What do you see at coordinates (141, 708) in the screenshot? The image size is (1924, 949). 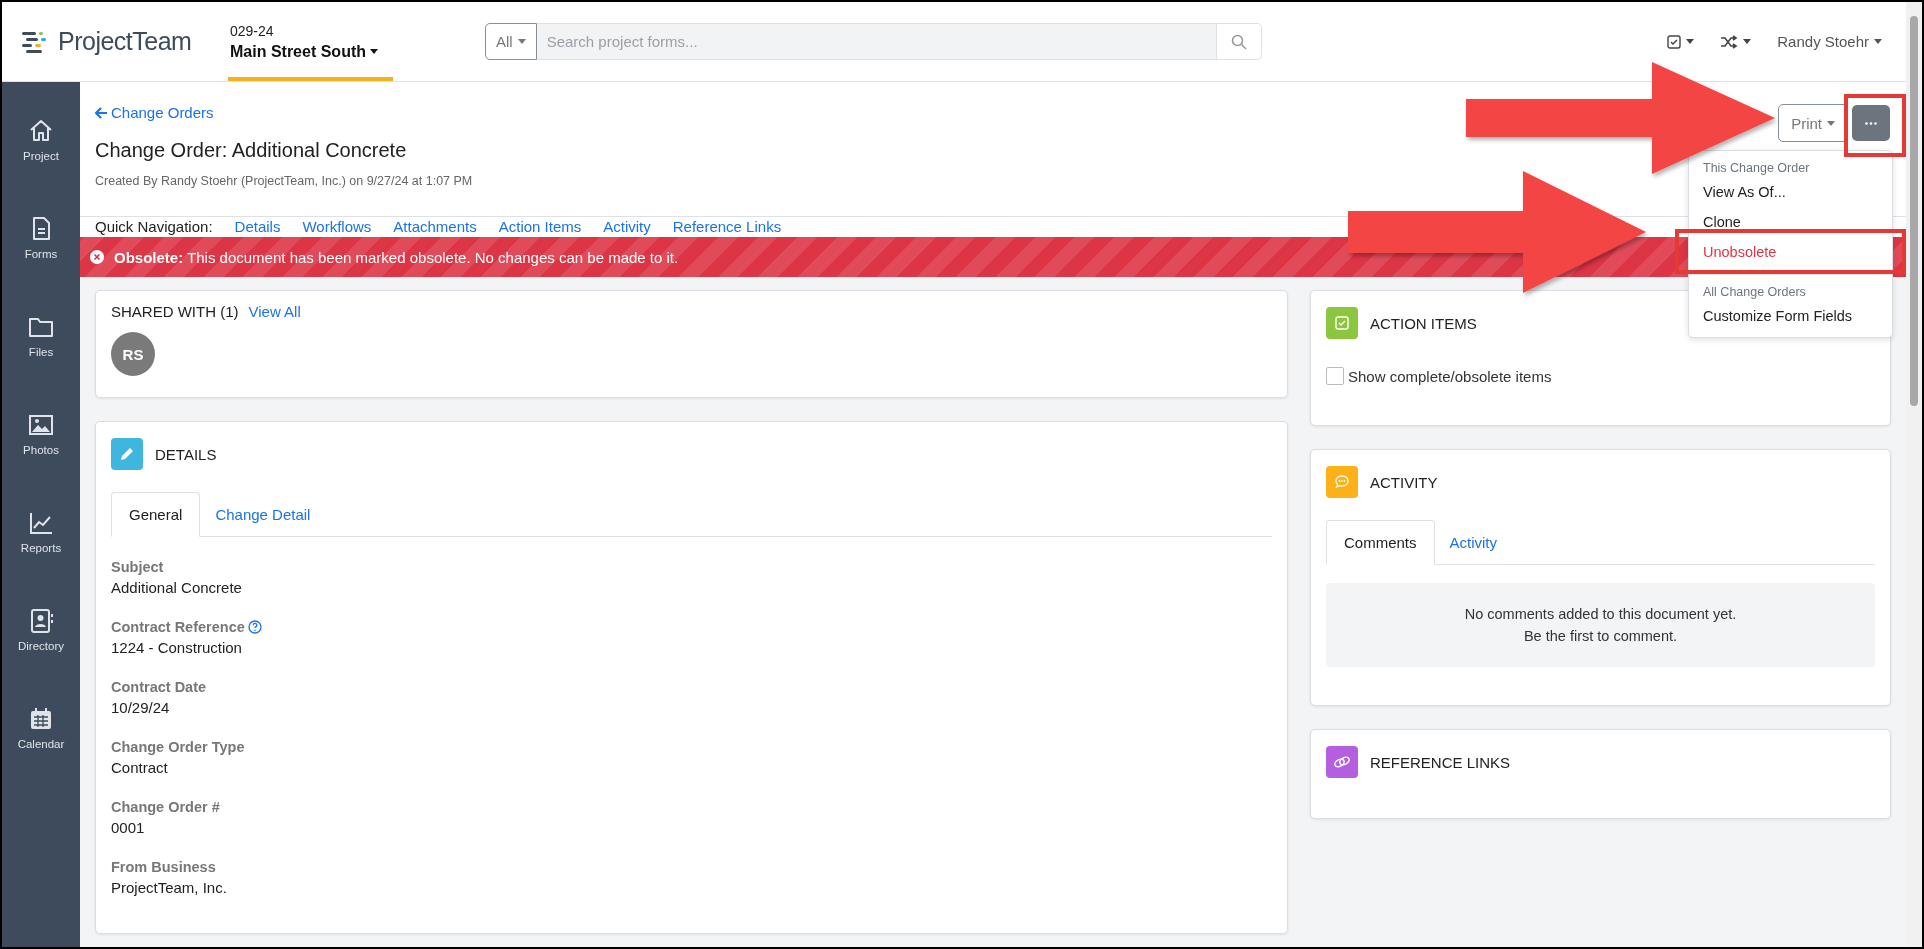 I see `field-value: 10/29/24` at bounding box center [141, 708].